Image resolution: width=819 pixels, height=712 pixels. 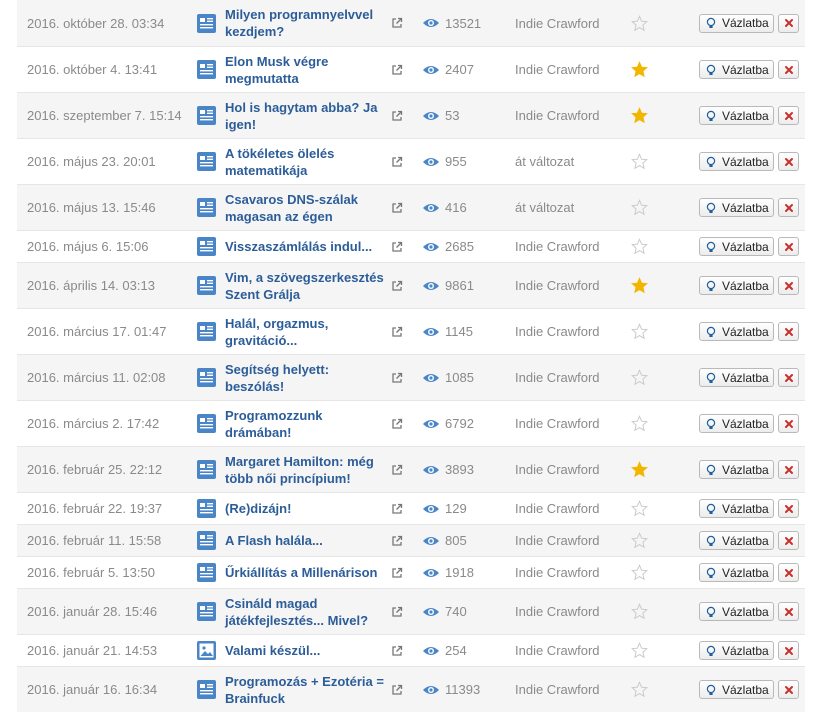 What do you see at coordinates (305, 572) in the screenshot?
I see `post-title-link: Űrkiállítás a Millenárison` at bounding box center [305, 572].